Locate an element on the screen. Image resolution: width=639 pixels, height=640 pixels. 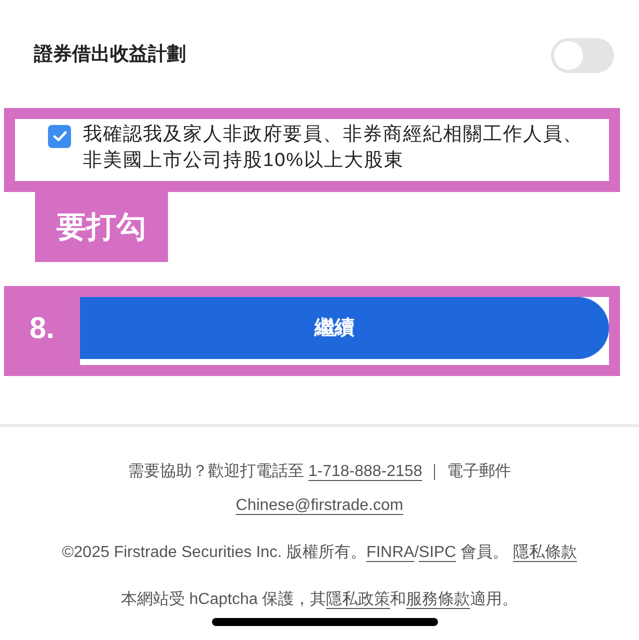
consent-text: 我確認我及家人非政府要員、非券商經紀相關工作人員、非美國上市公司持股10%以上大股東 is located at coordinates (333, 148).